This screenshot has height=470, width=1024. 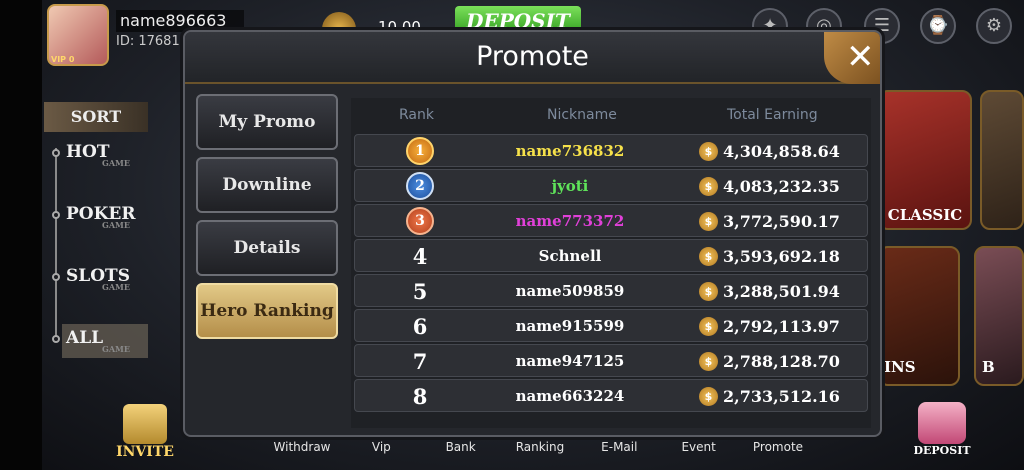 I want to click on game-card-classic: CLASSIC, so click(x=925, y=160).